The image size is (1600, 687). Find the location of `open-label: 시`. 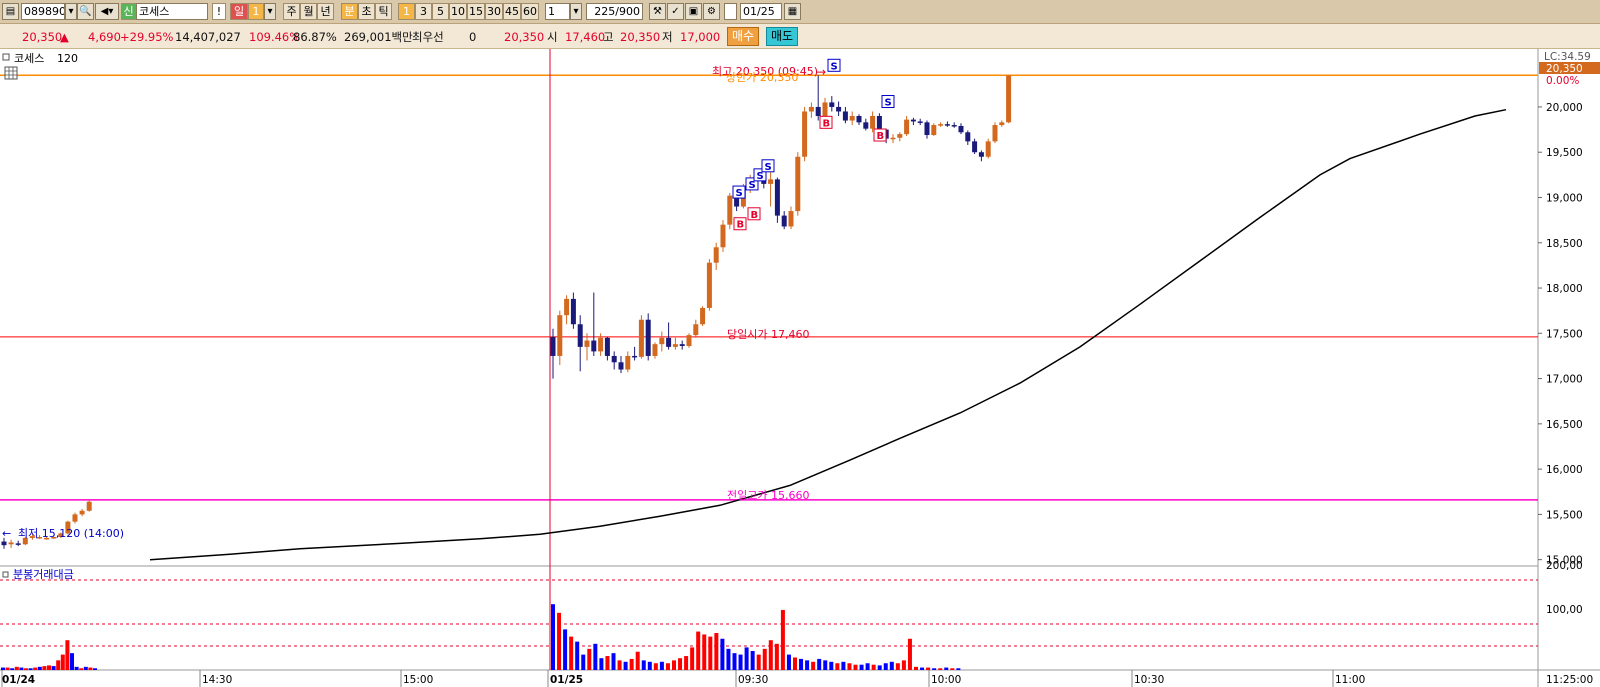

open-label: 시 is located at coordinates (552, 37).